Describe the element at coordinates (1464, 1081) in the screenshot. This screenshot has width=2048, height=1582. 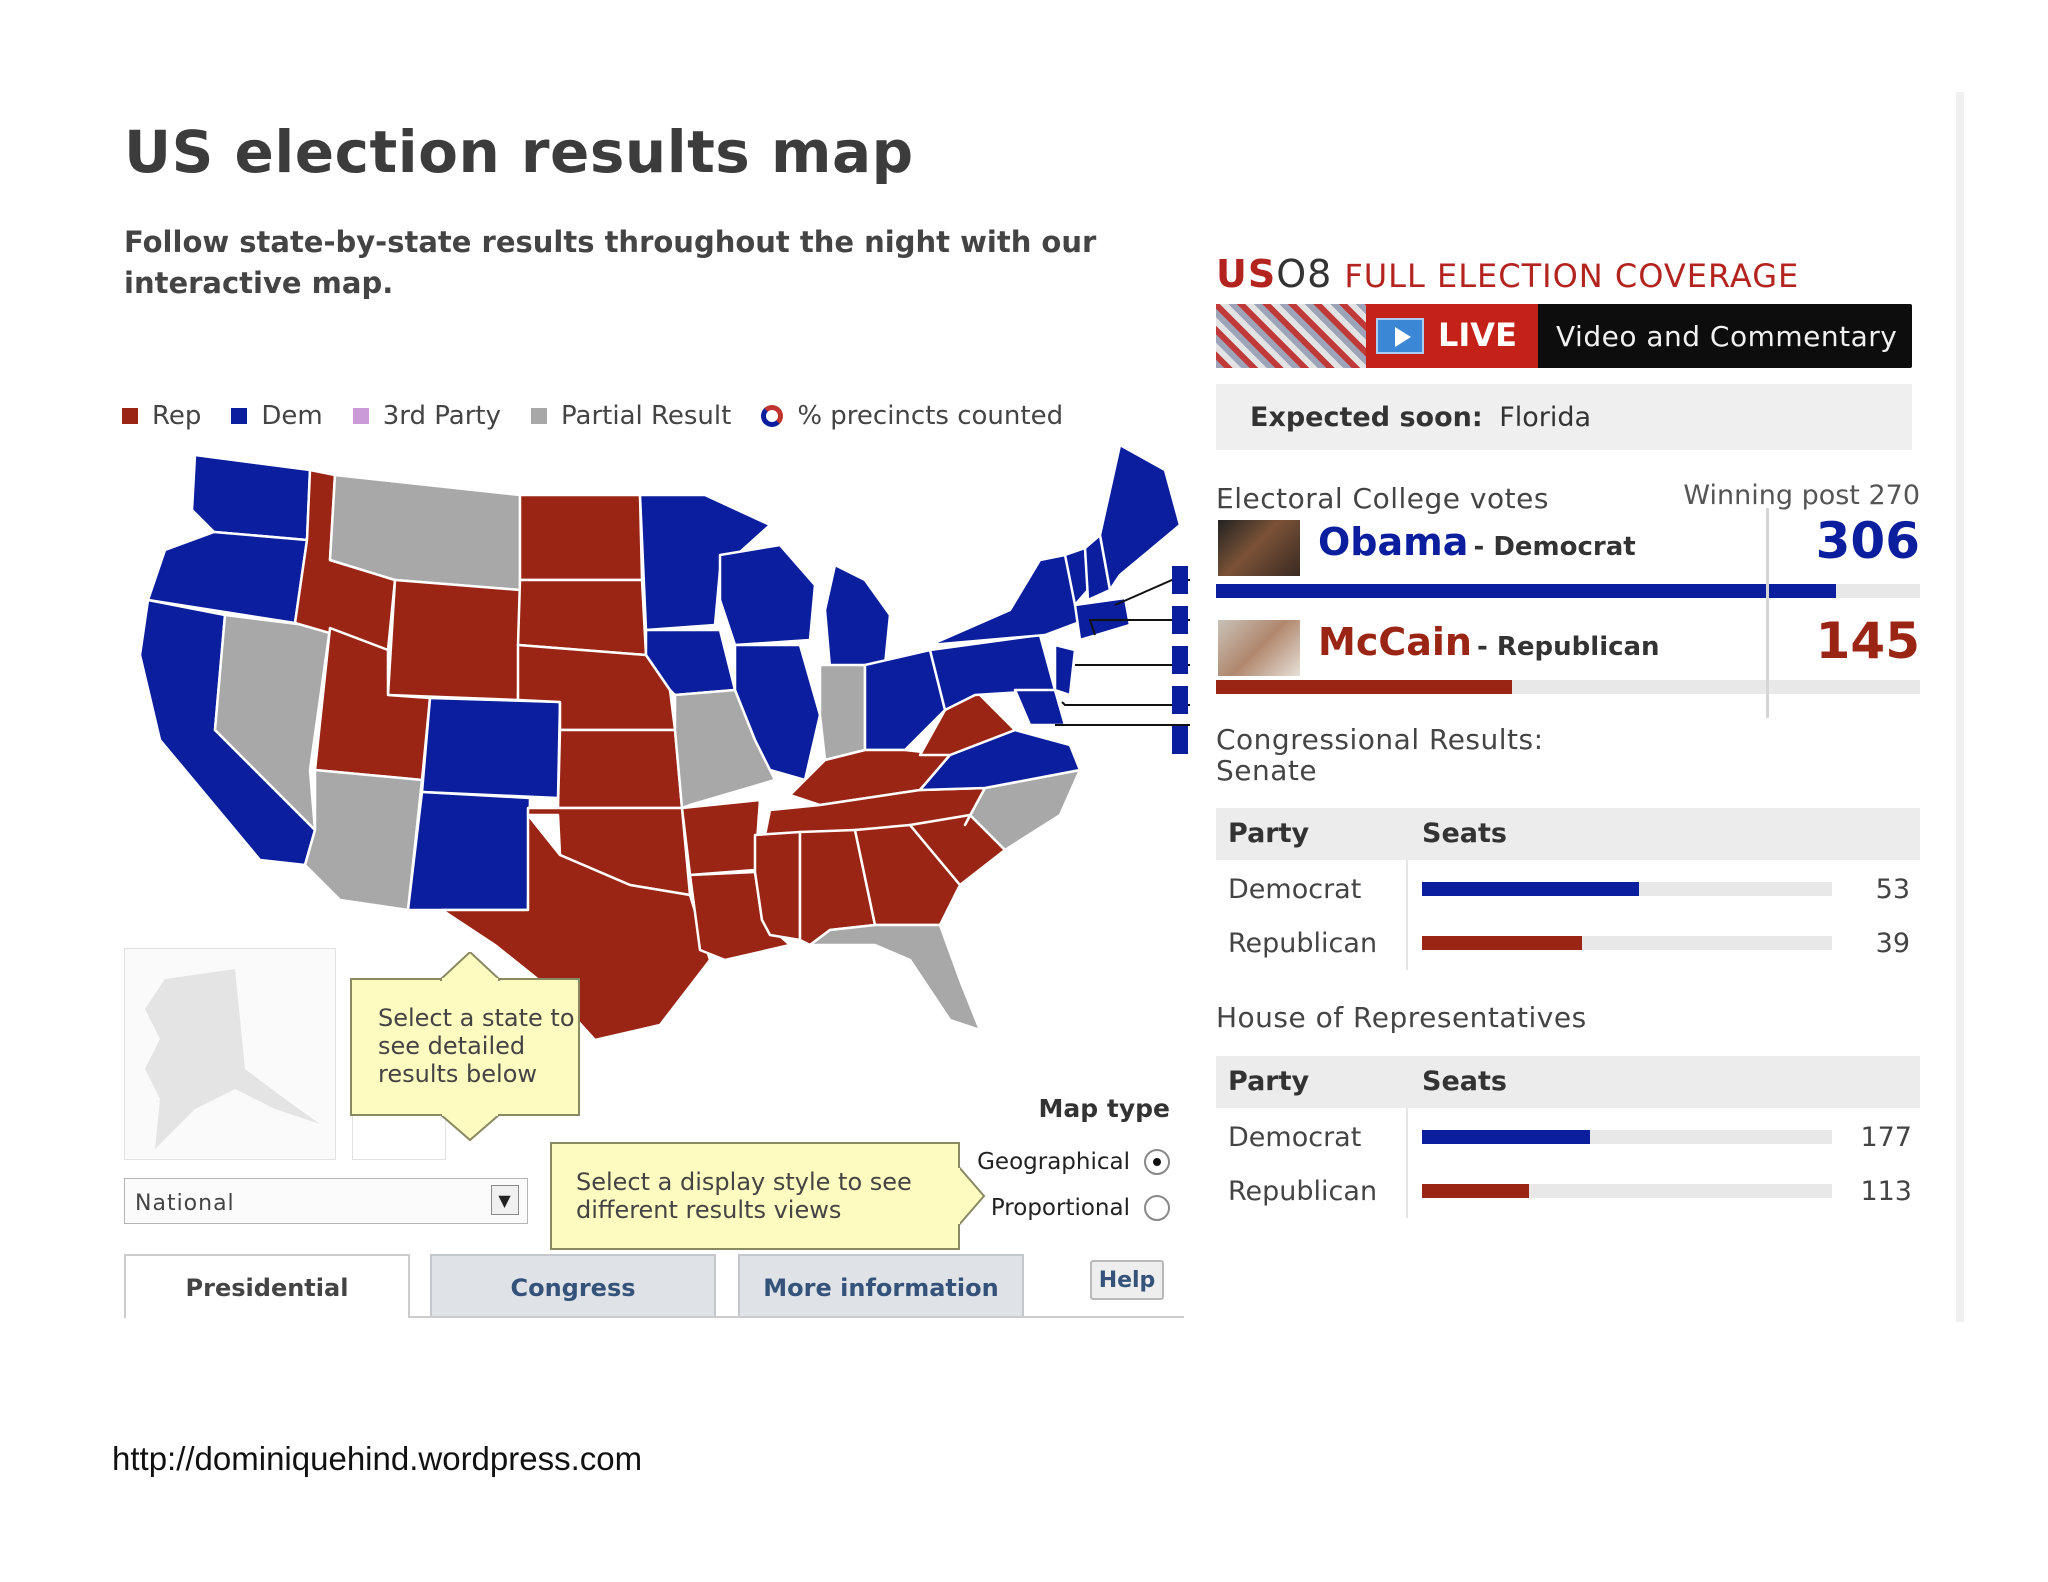
I see `house-col-seats: Seats` at that location.